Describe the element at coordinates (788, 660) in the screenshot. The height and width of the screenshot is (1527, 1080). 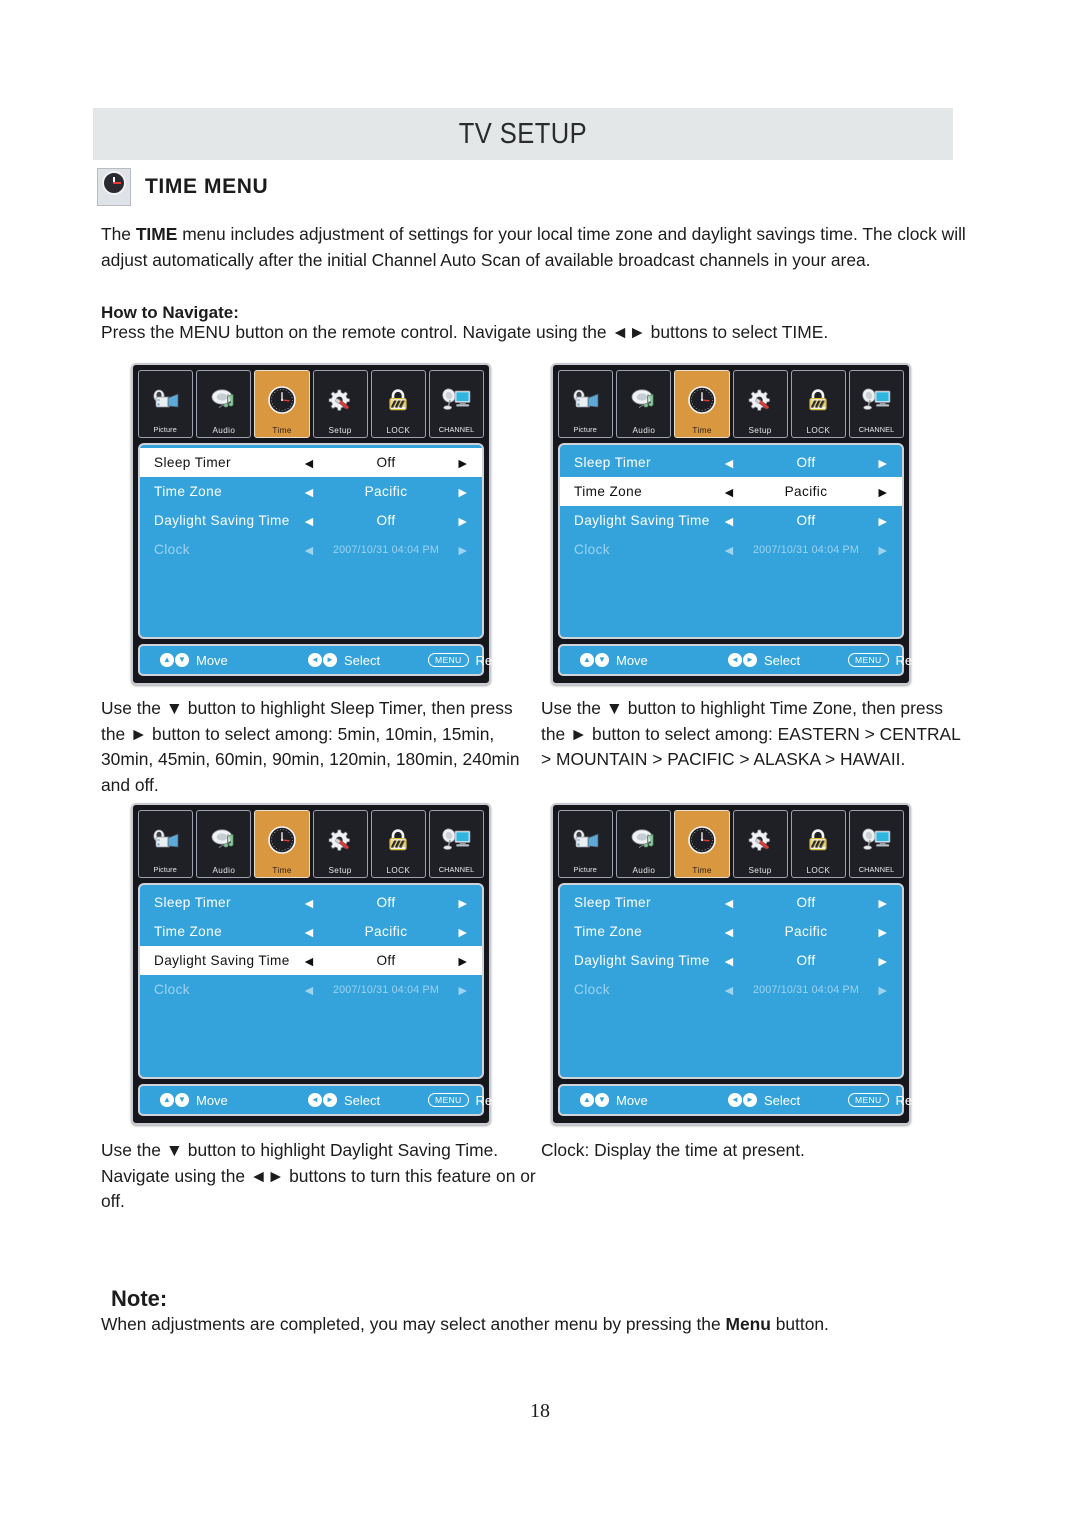
I see `osd-hint-select: ◄ ► Select` at that location.